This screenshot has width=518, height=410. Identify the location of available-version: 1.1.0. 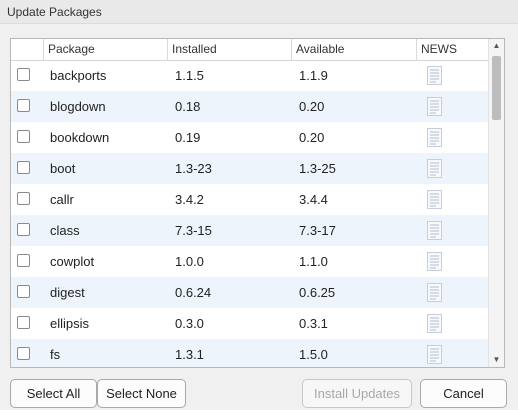
(313, 261).